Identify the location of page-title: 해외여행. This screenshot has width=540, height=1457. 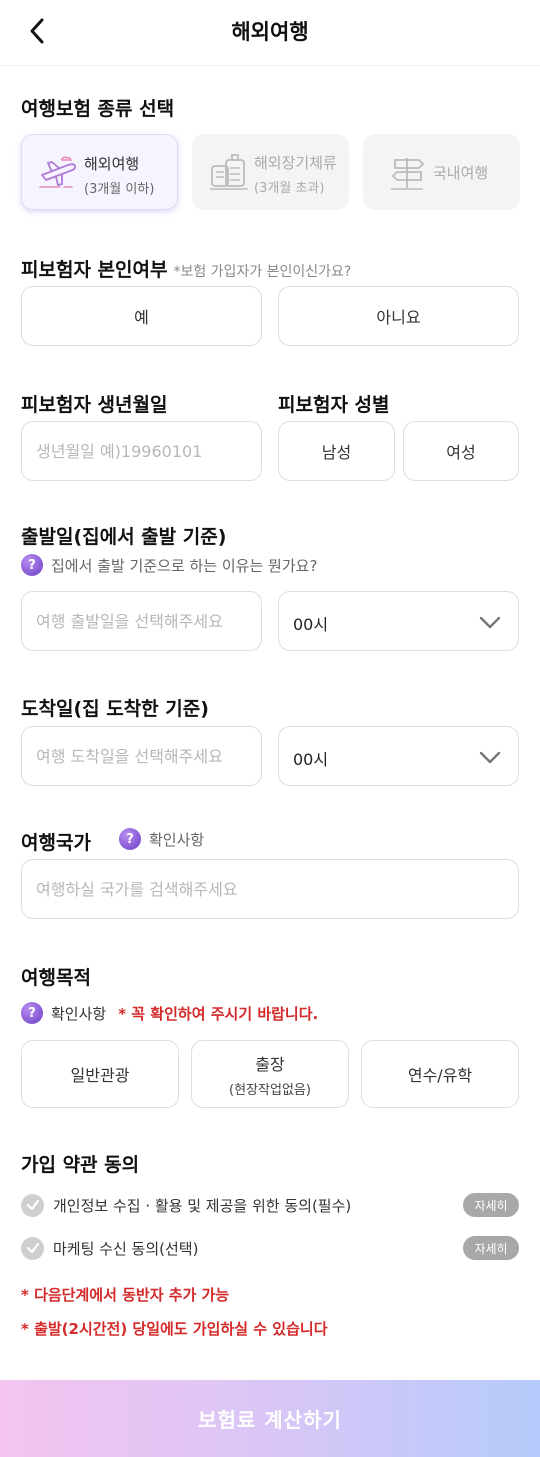
(270, 32).